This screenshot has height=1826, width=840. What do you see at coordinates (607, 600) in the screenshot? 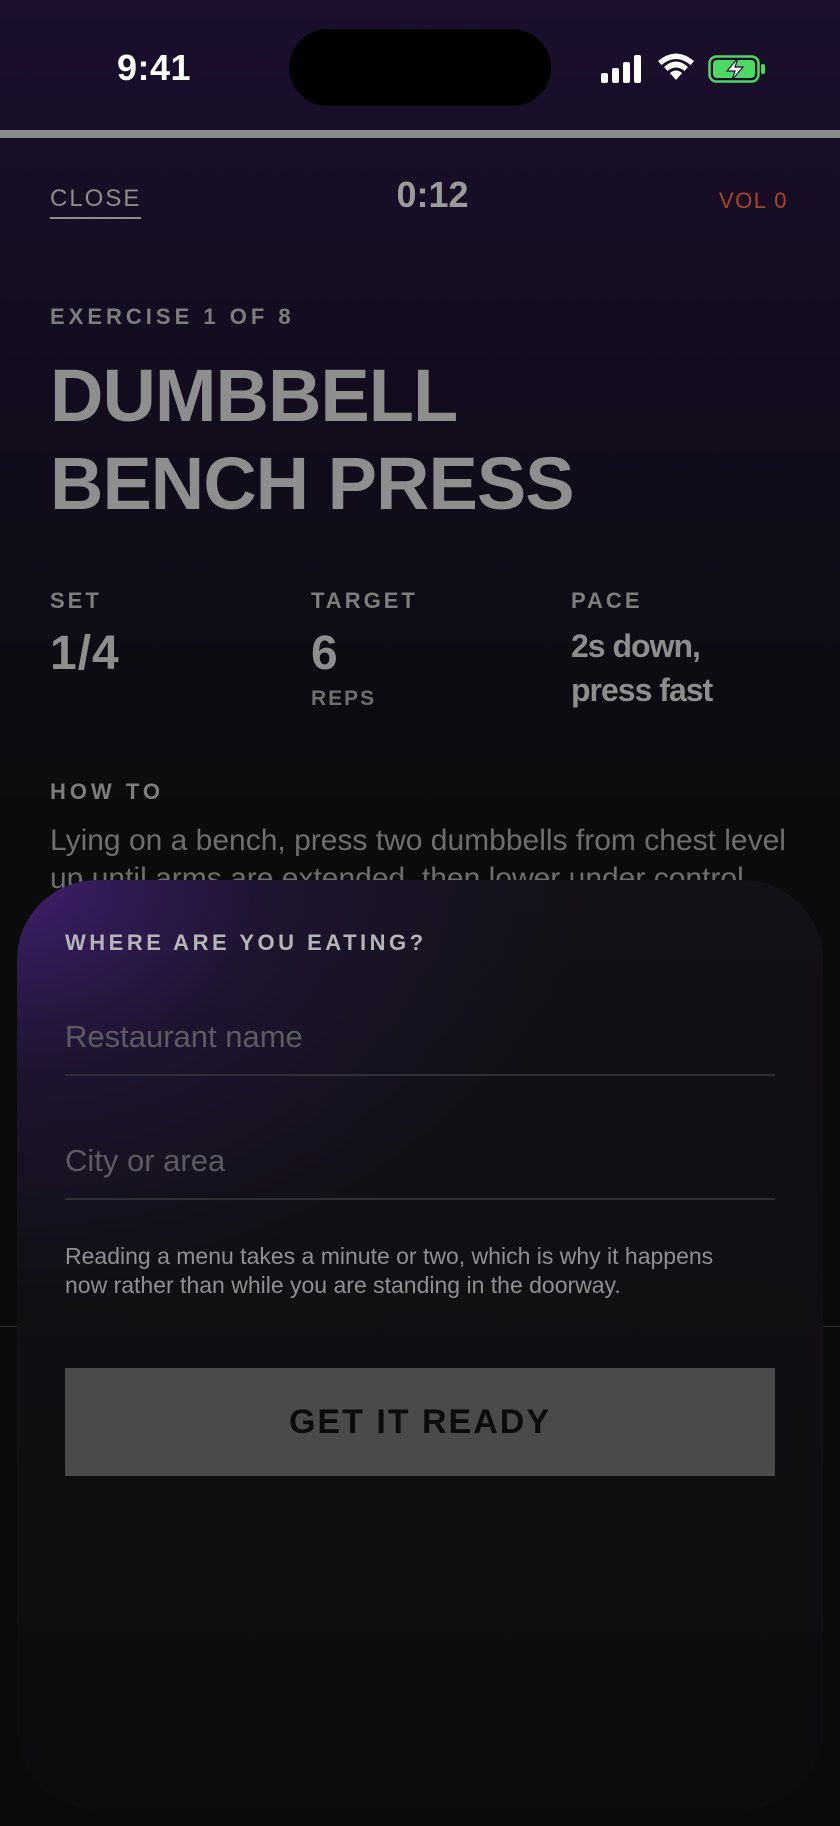
I see `stat-pace-label: PACE` at bounding box center [607, 600].